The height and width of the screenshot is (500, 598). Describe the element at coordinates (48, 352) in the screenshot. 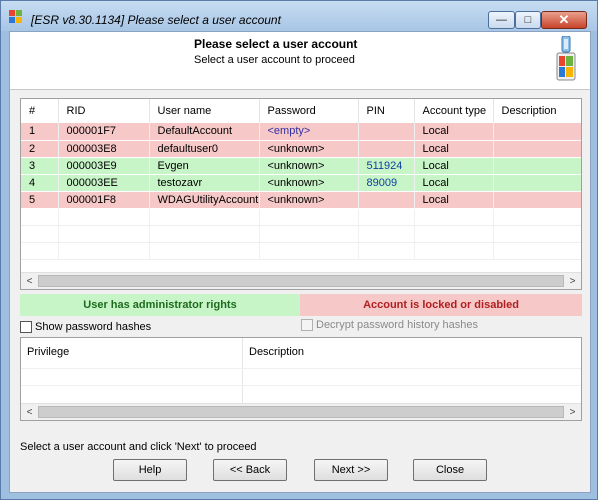

I see `col-header-privilege: Privilege` at that location.